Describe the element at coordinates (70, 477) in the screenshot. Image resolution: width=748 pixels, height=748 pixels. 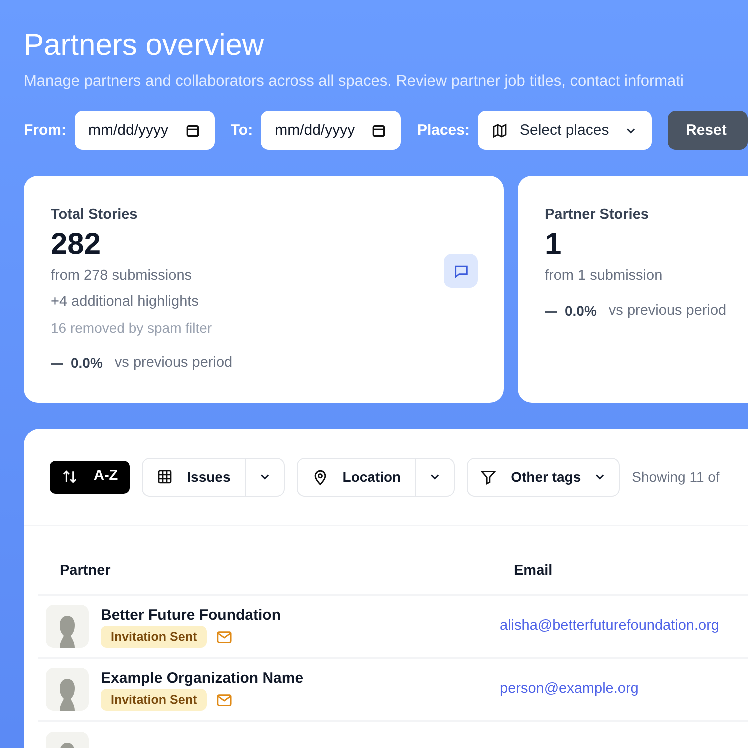
I see `sort-icon` at that location.